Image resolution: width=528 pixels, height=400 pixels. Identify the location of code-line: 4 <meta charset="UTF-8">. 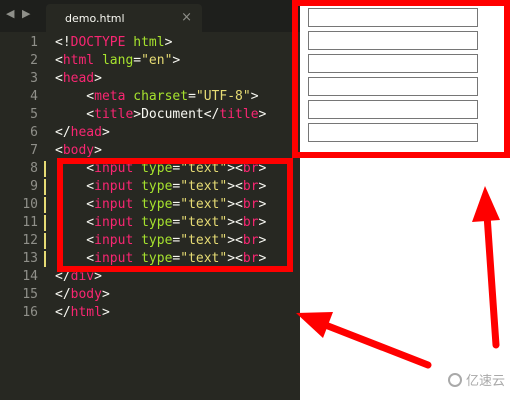
(150, 97).